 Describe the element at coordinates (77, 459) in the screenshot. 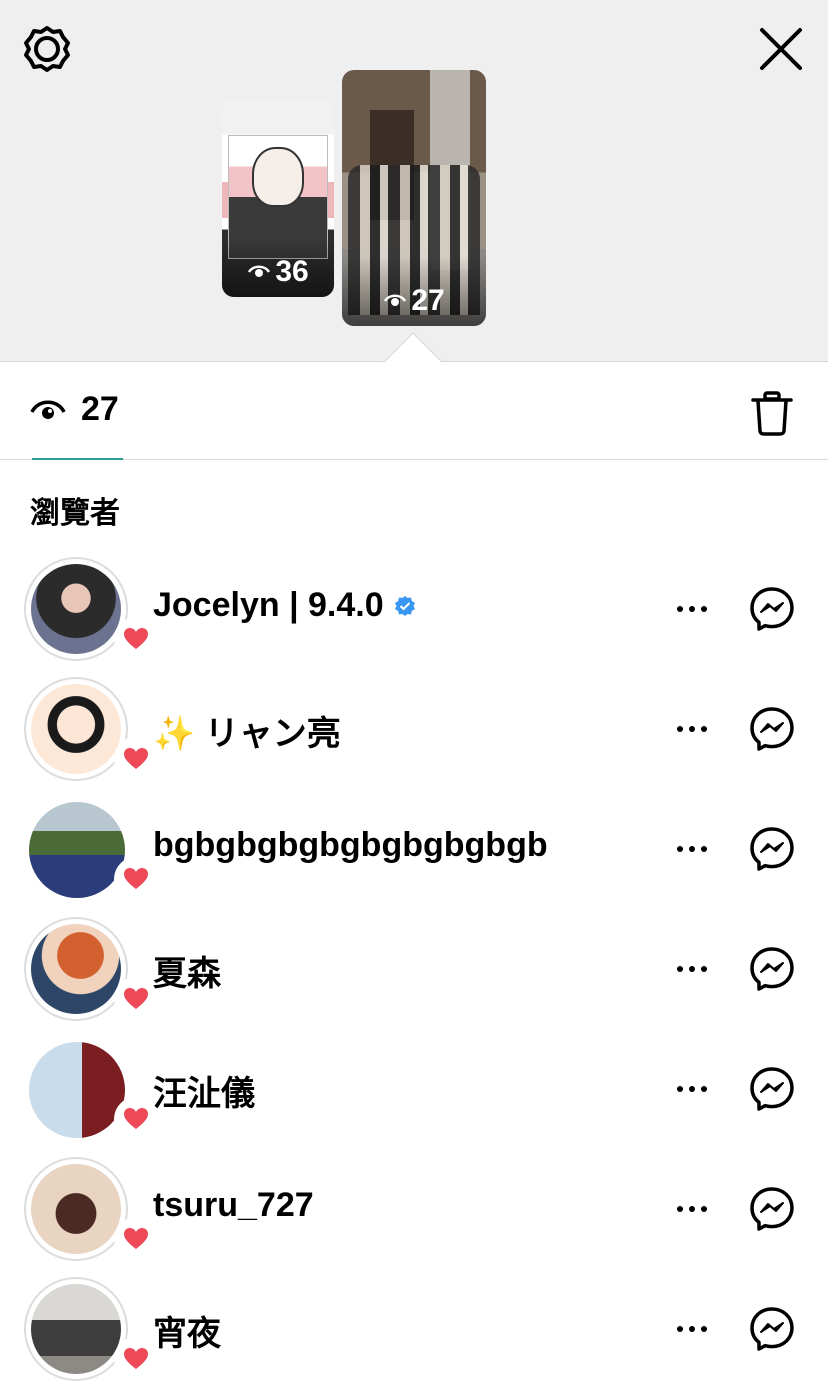

I see `active-tab-underline` at that location.